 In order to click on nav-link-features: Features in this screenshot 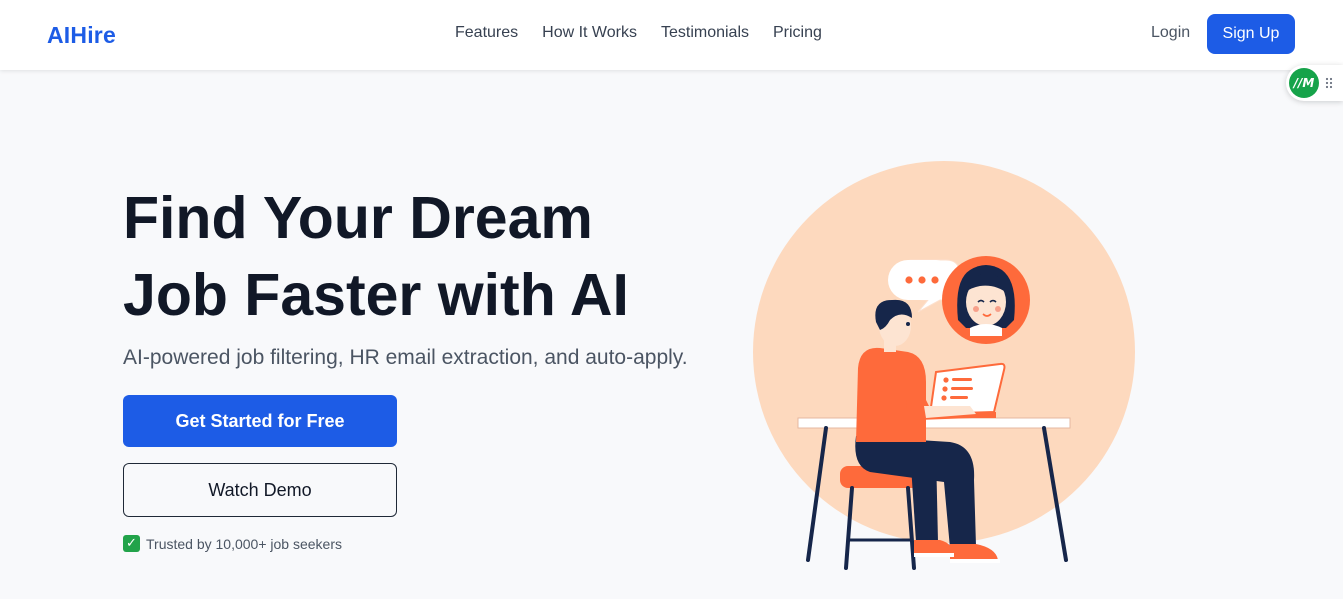, I will do `click(486, 33)`.